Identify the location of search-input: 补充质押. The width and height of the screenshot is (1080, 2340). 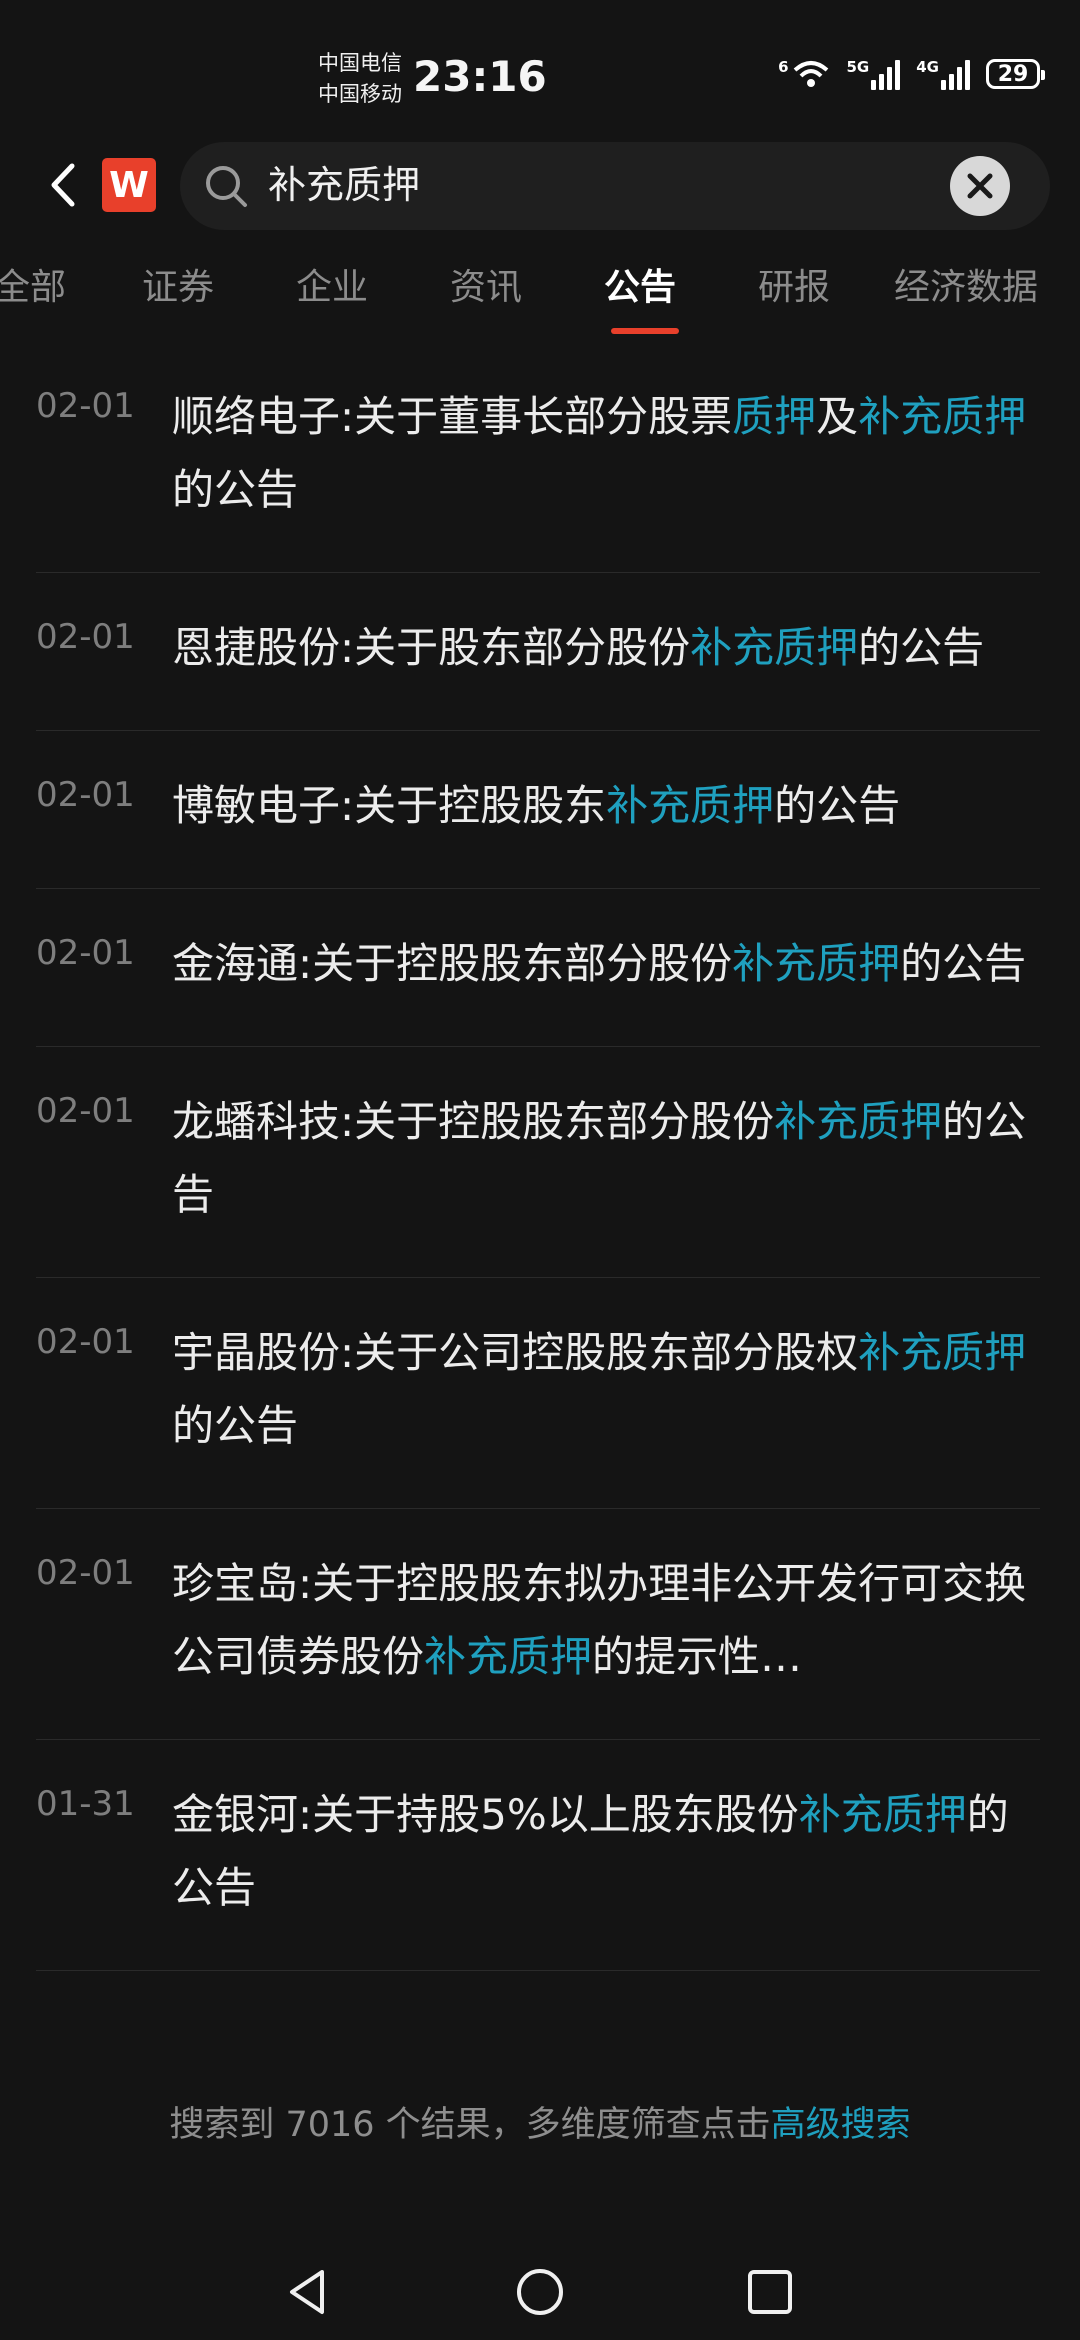
(344, 185).